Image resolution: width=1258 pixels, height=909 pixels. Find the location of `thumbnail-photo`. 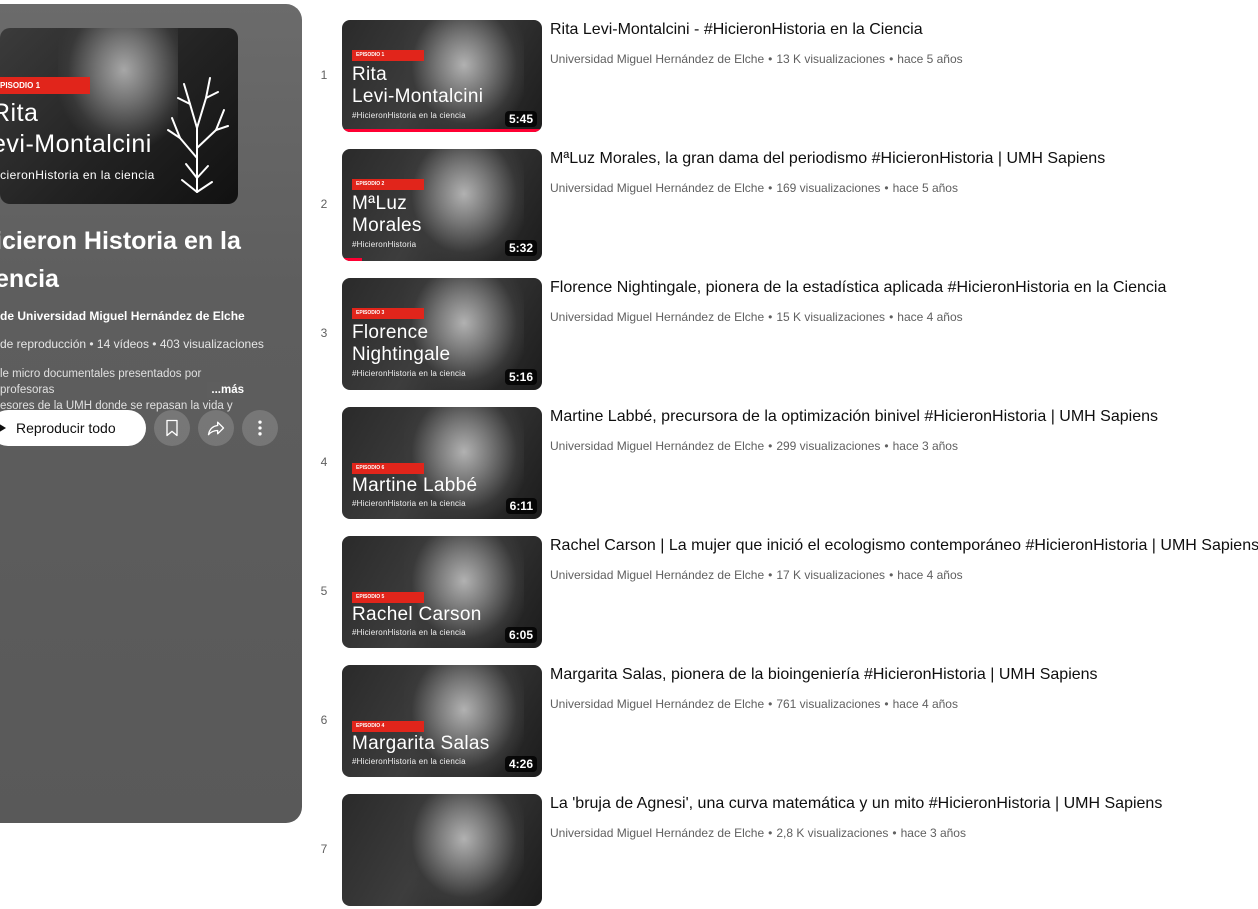

thumbnail-photo is located at coordinates (464, 850).